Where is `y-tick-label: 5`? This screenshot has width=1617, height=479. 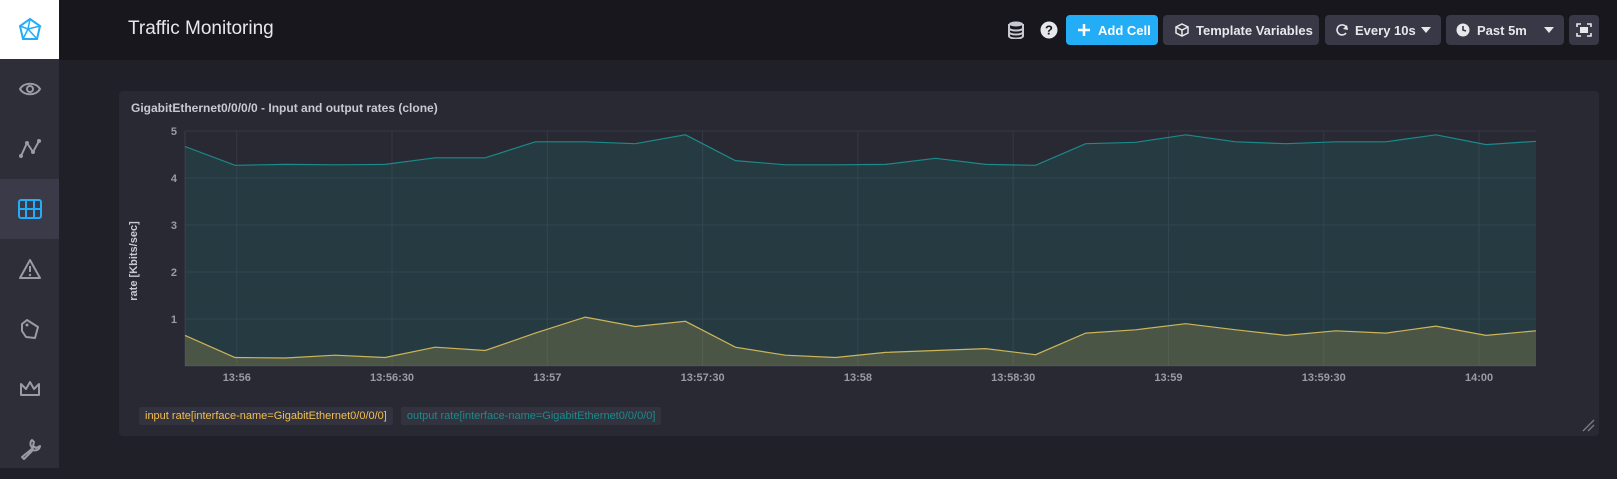 y-tick-label: 5 is located at coordinates (174, 132).